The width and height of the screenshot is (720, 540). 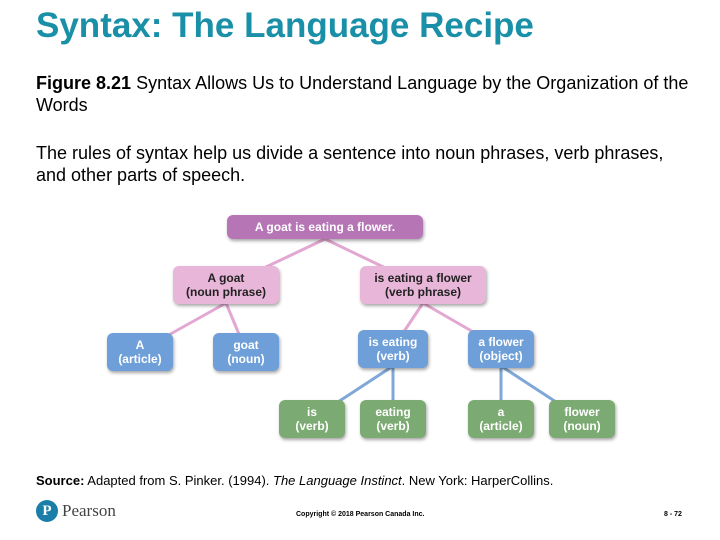 I want to click on node-verb-is: is (verb), so click(x=312, y=419).